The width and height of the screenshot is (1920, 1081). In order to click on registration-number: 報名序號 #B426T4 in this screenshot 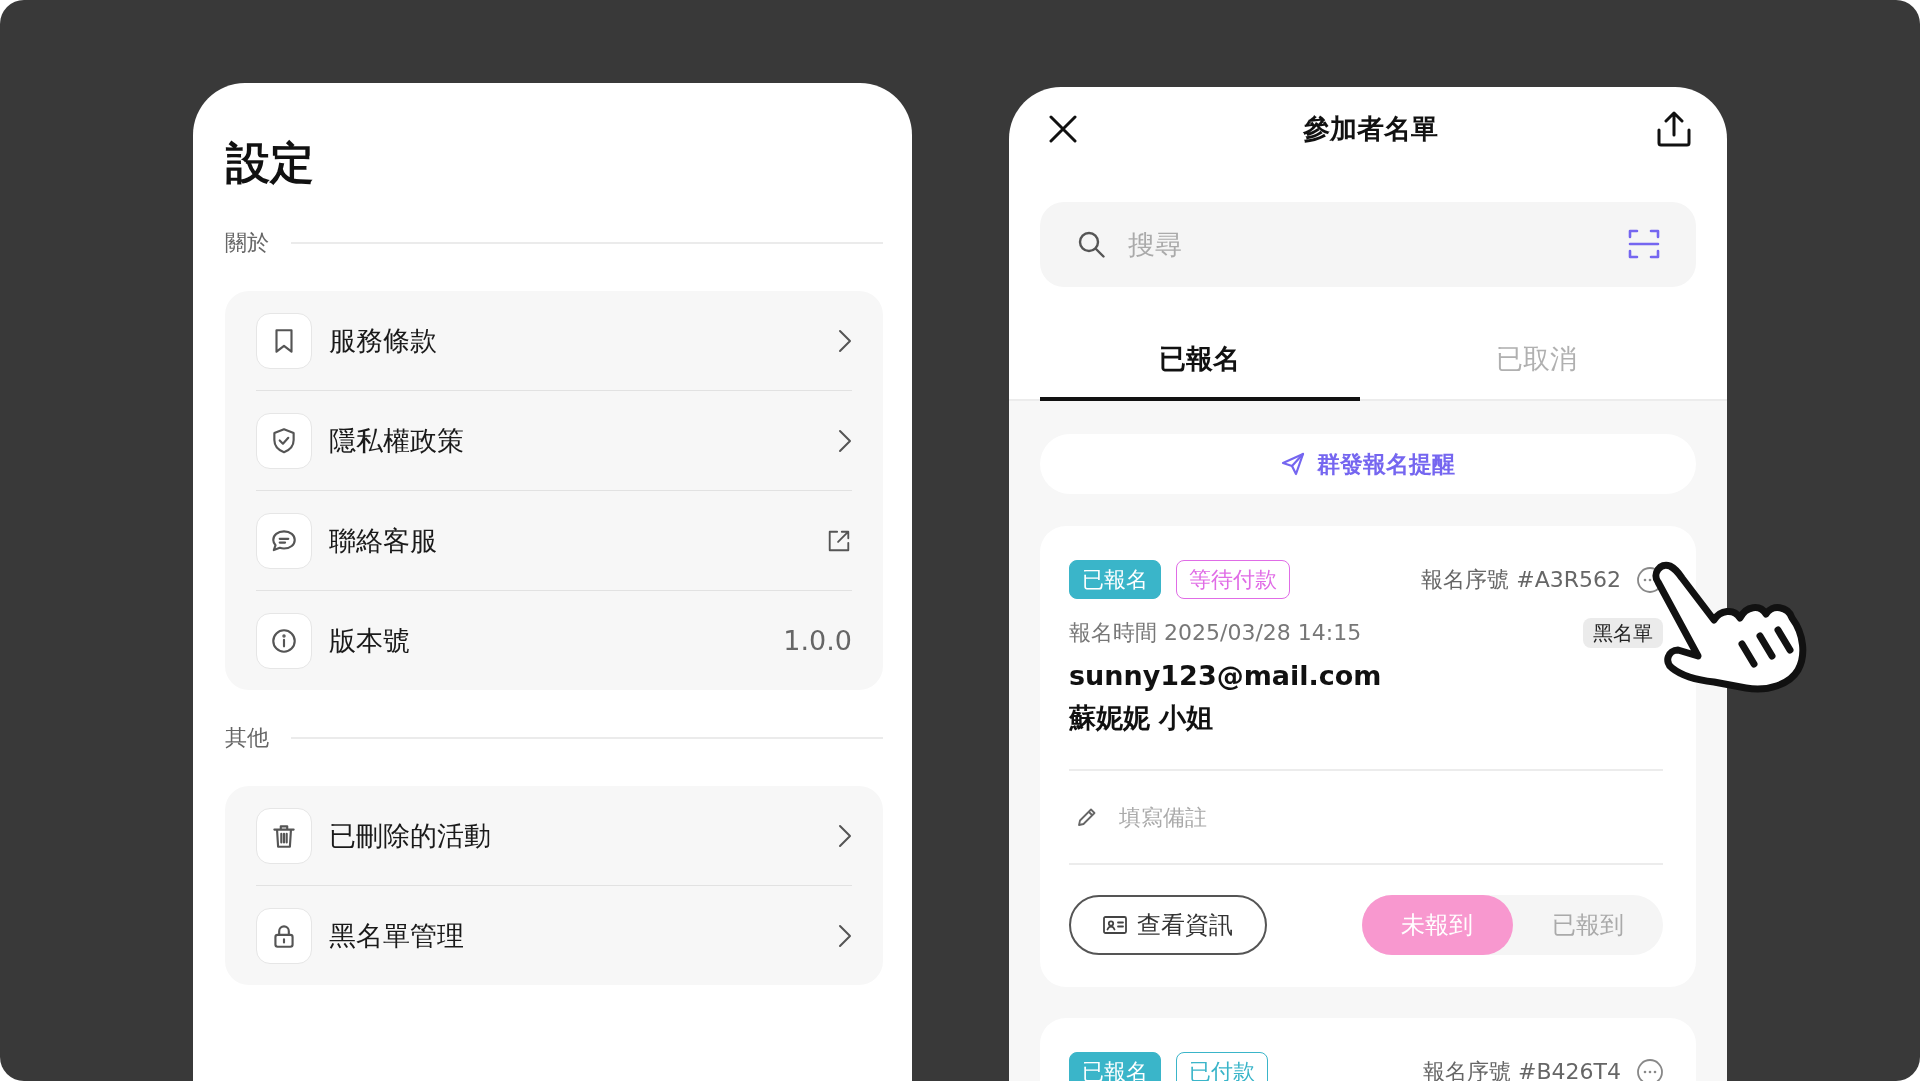, I will do `click(1522, 1069)`.